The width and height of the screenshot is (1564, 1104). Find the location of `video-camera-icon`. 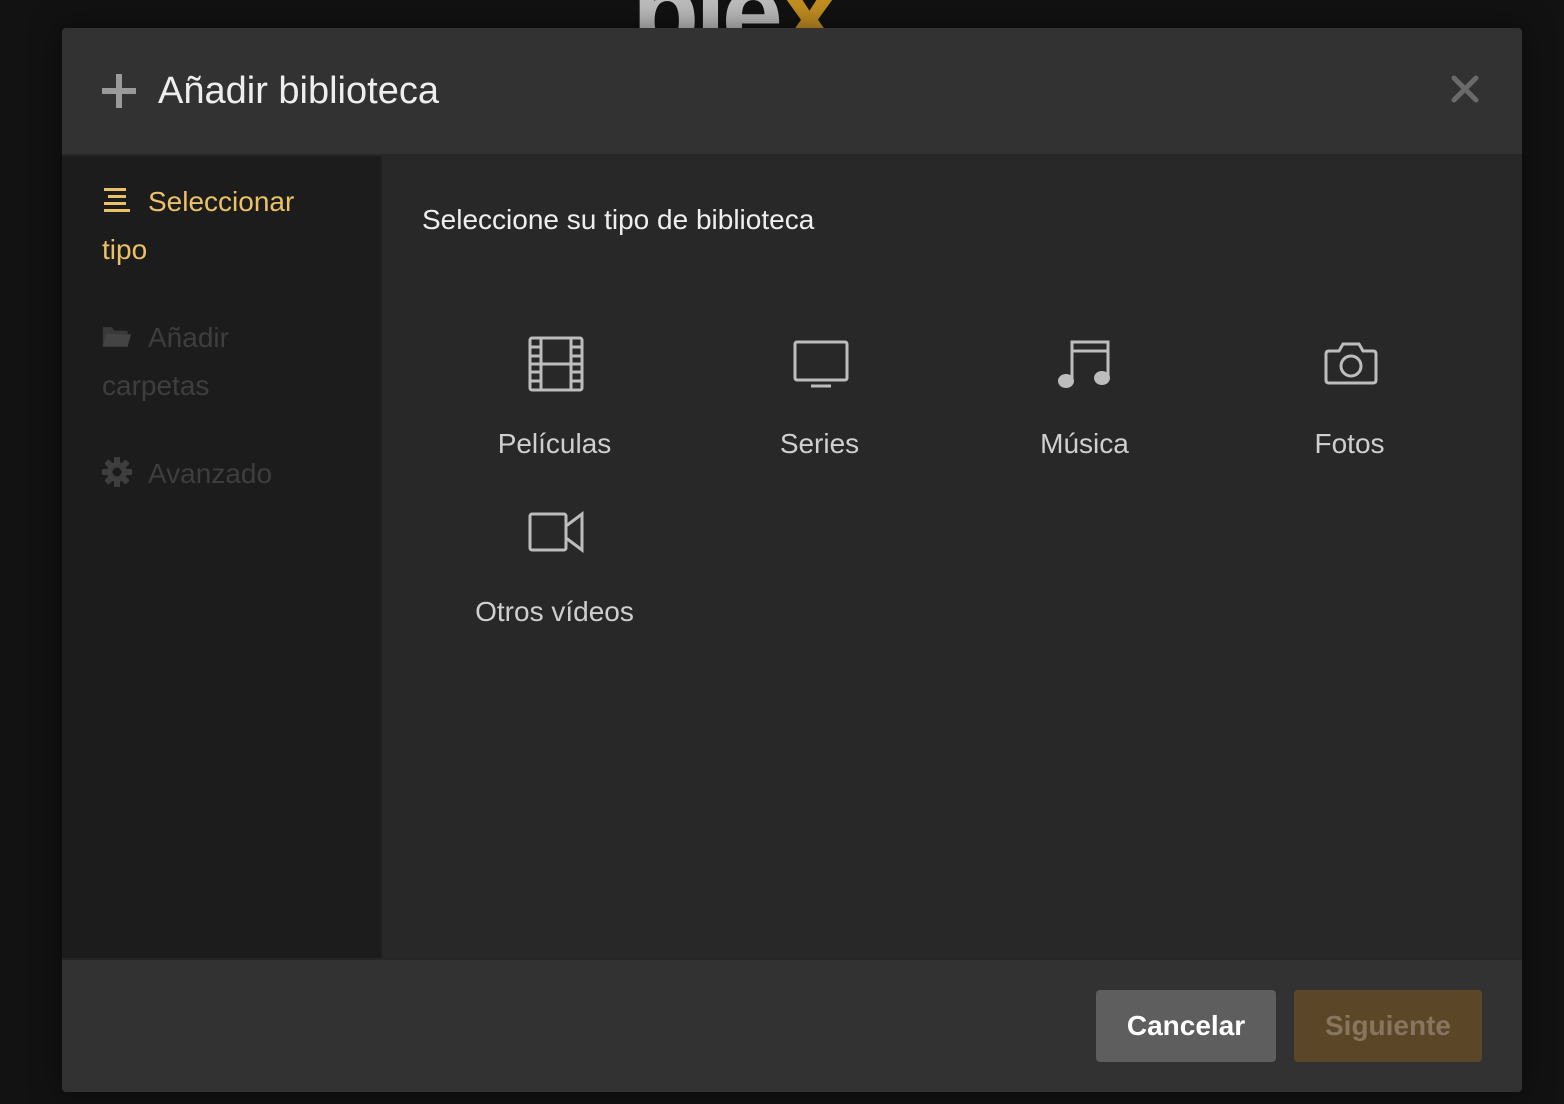

video-camera-icon is located at coordinates (556, 532).